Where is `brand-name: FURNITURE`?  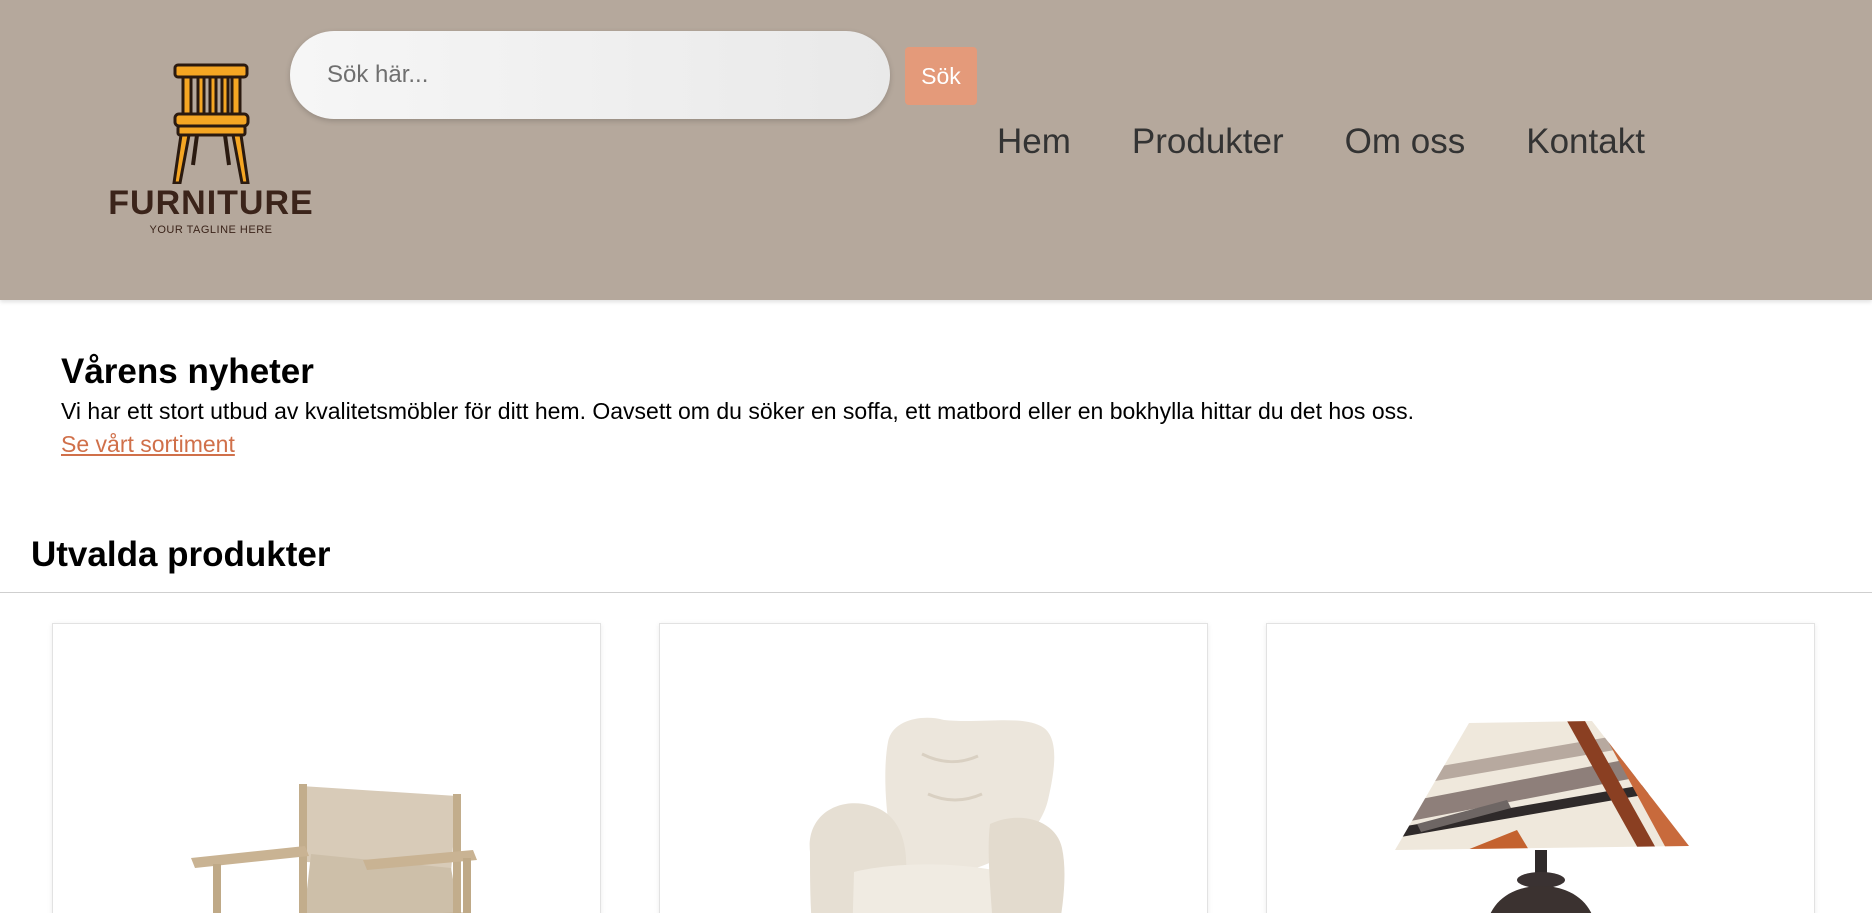
brand-name: FURNITURE is located at coordinates (211, 203).